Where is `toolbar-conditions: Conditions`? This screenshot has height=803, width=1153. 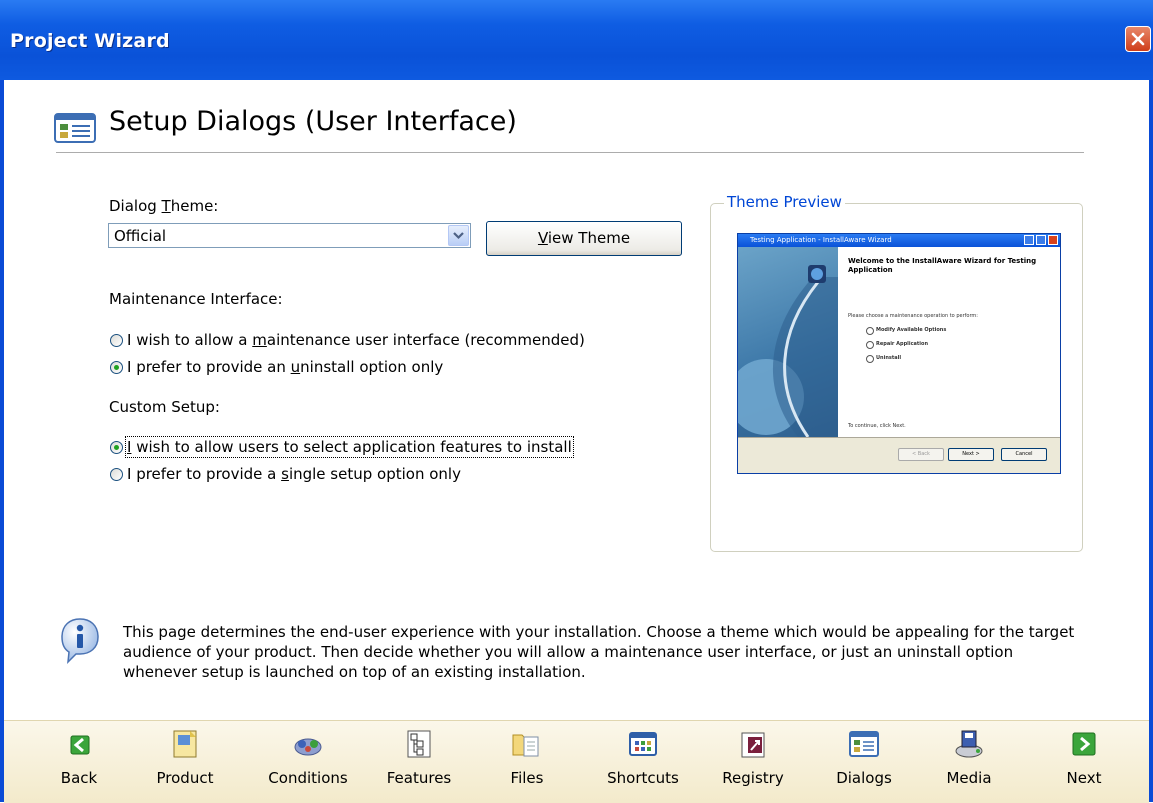
toolbar-conditions: Conditions is located at coordinates (308, 762).